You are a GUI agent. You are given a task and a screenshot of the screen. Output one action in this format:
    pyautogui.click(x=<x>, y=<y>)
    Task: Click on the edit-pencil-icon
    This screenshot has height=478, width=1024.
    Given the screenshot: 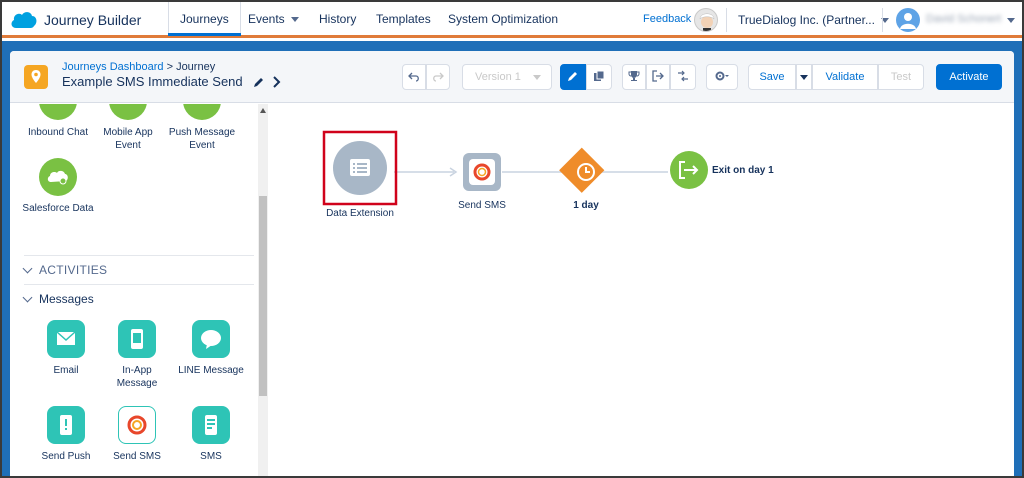 What is the action you would take?
    pyautogui.click(x=259, y=83)
    